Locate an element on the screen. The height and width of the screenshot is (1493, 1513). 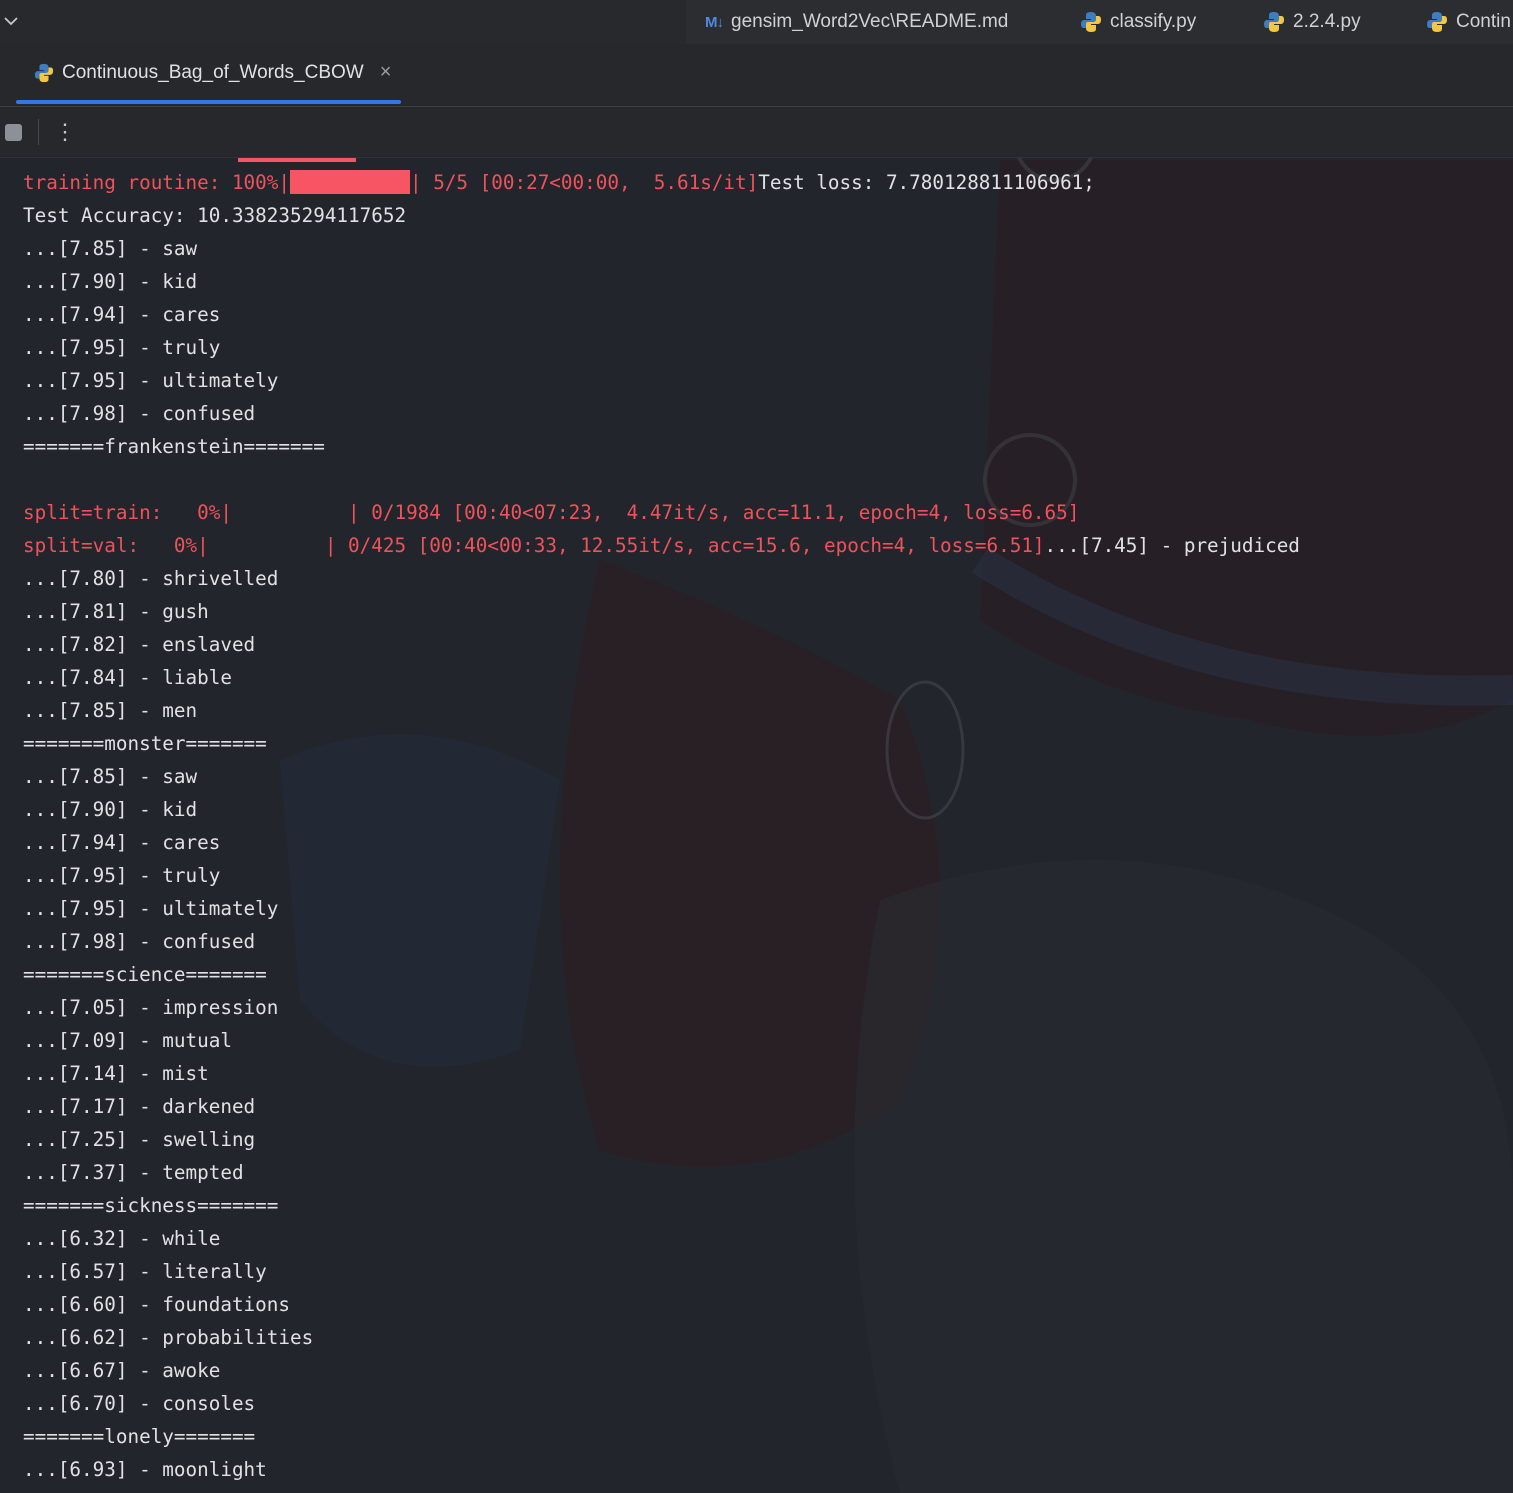
editor-tab-label: 2.2.4.py is located at coordinates (1327, 21).